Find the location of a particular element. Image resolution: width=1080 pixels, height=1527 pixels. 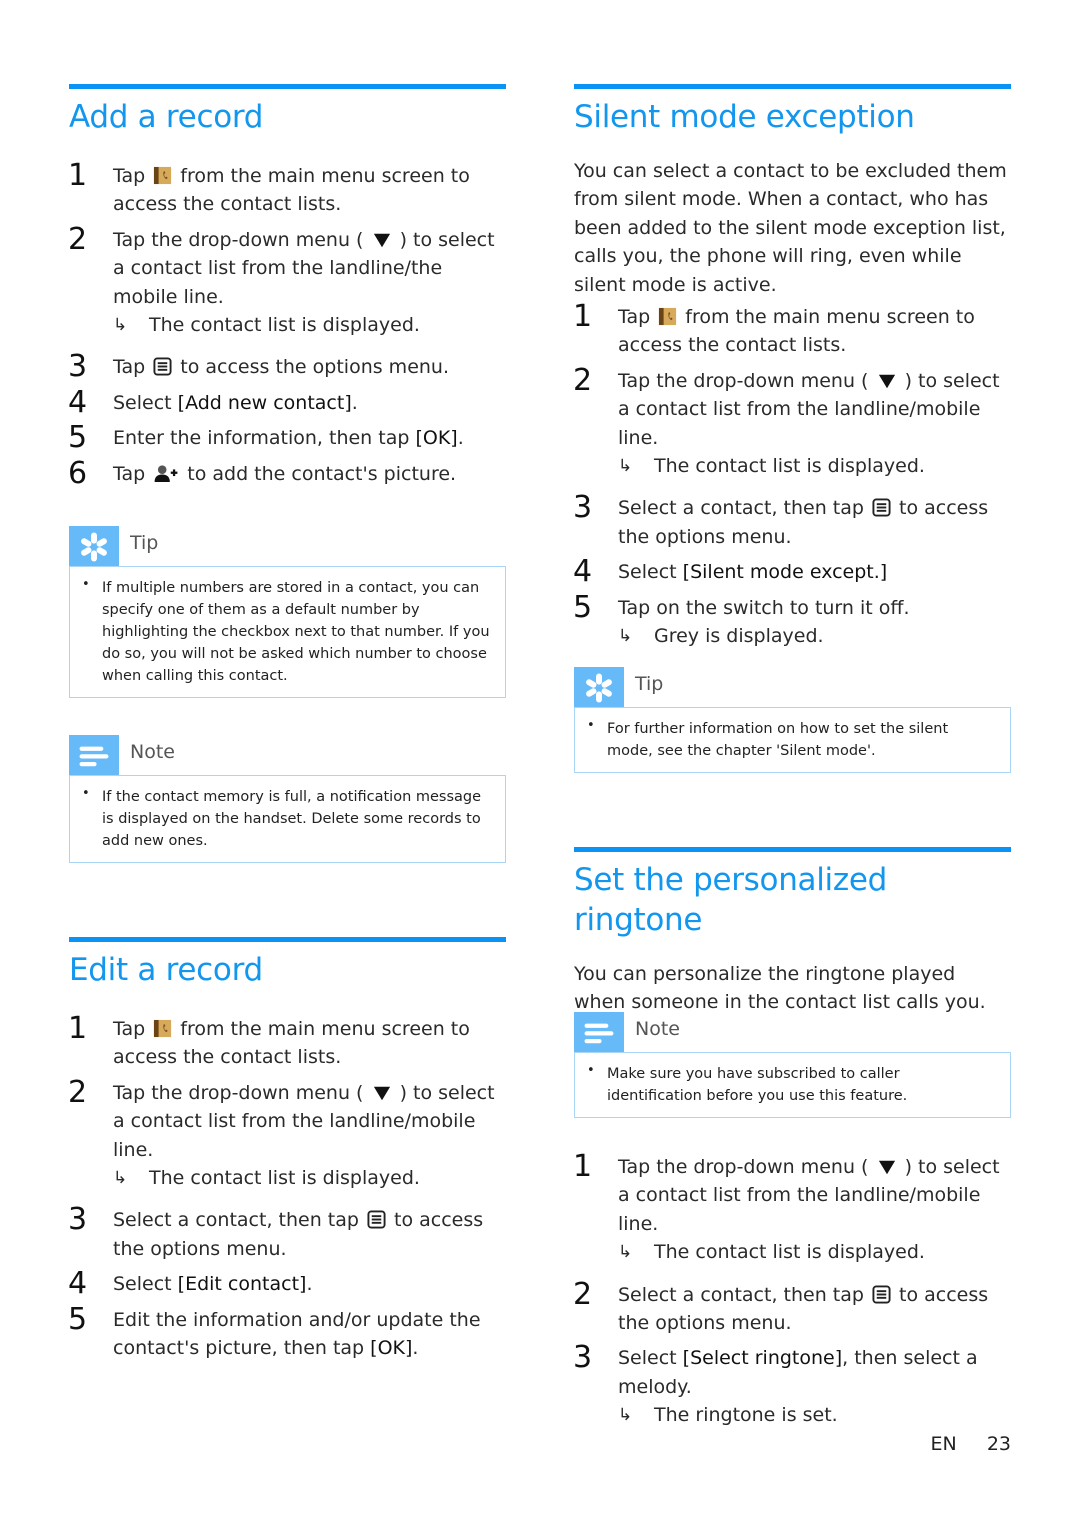

step-item: 4 Select [Edit contact]. is located at coordinates (287, 1283).